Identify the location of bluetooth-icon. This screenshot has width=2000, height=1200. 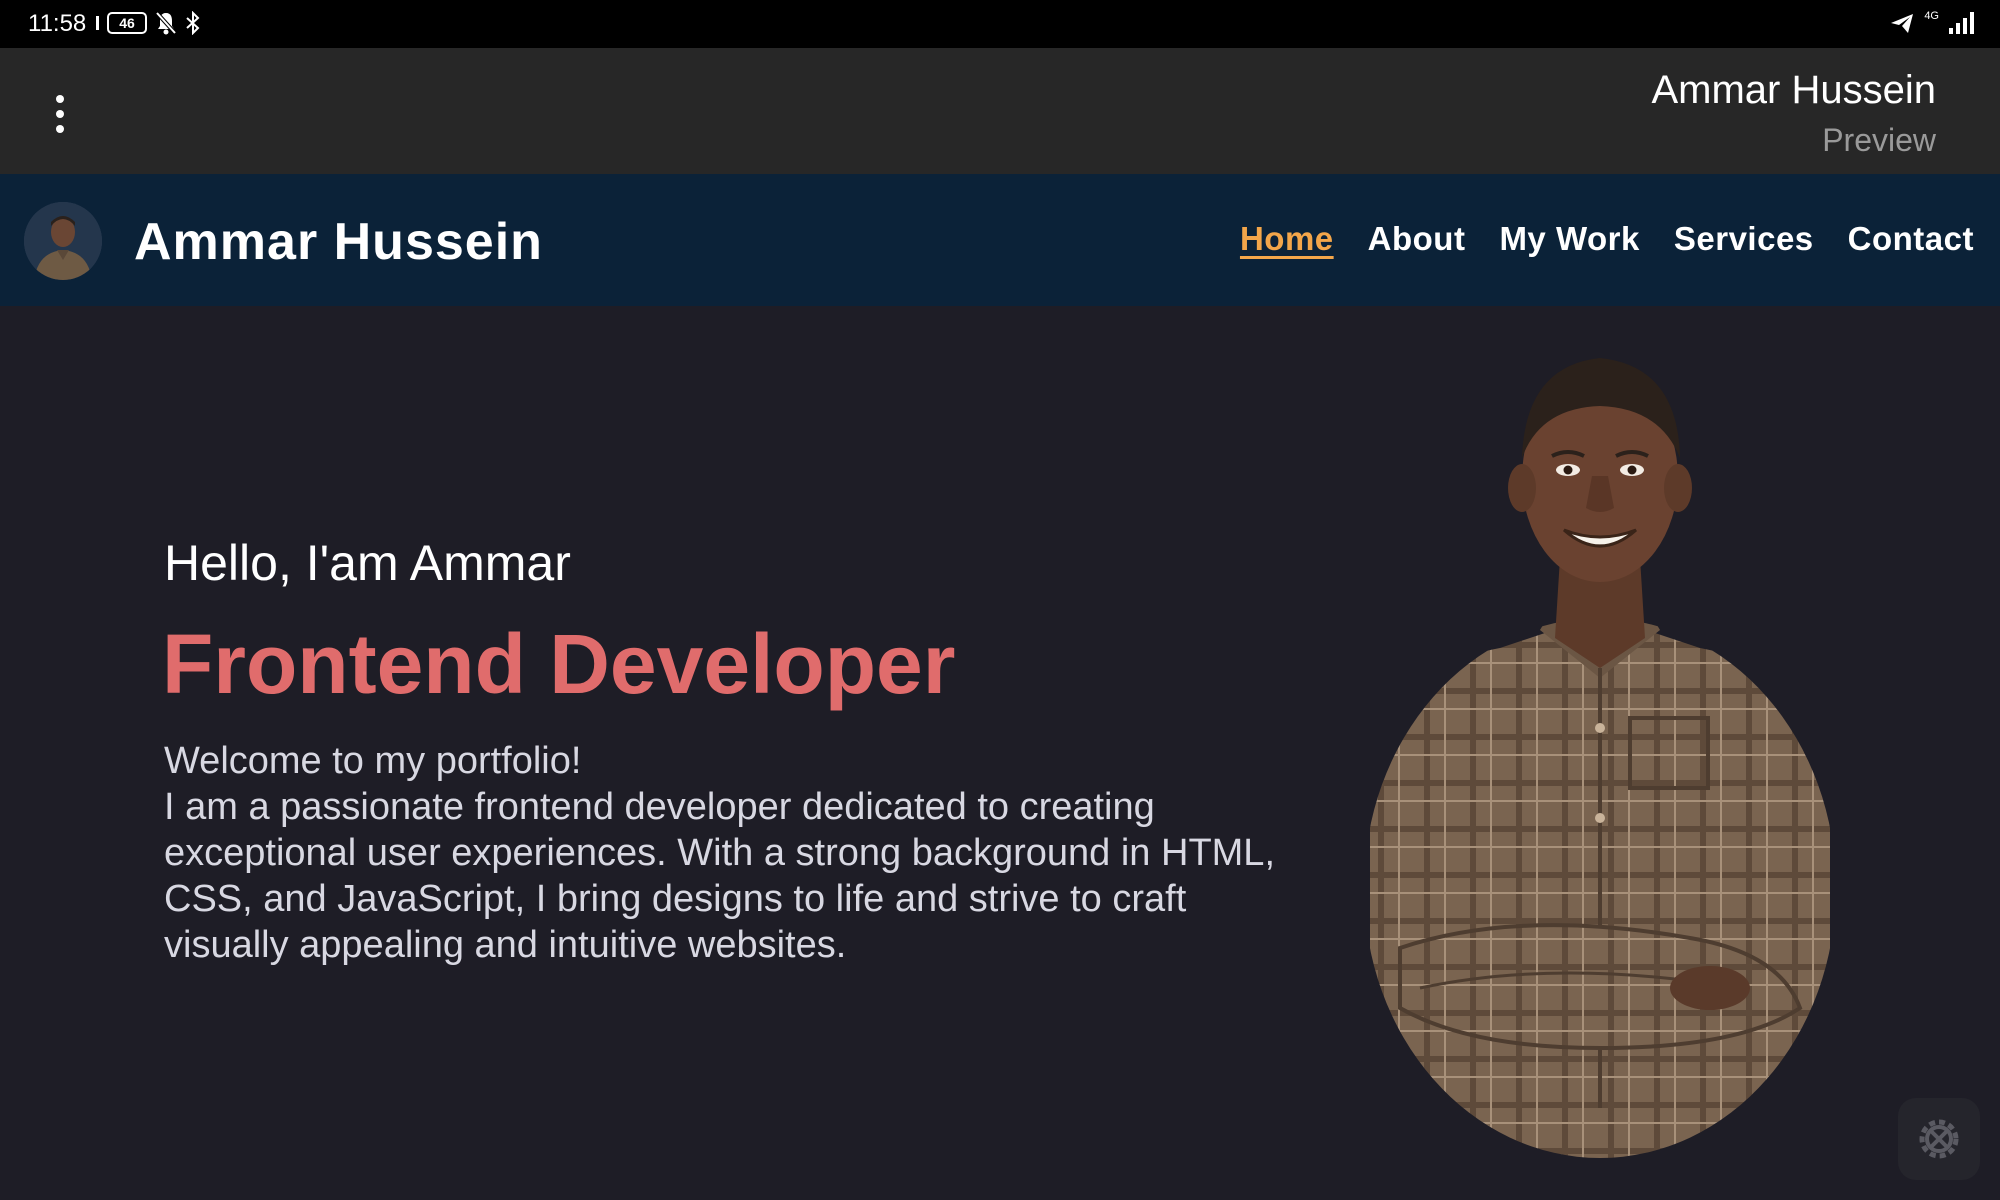
(193, 23).